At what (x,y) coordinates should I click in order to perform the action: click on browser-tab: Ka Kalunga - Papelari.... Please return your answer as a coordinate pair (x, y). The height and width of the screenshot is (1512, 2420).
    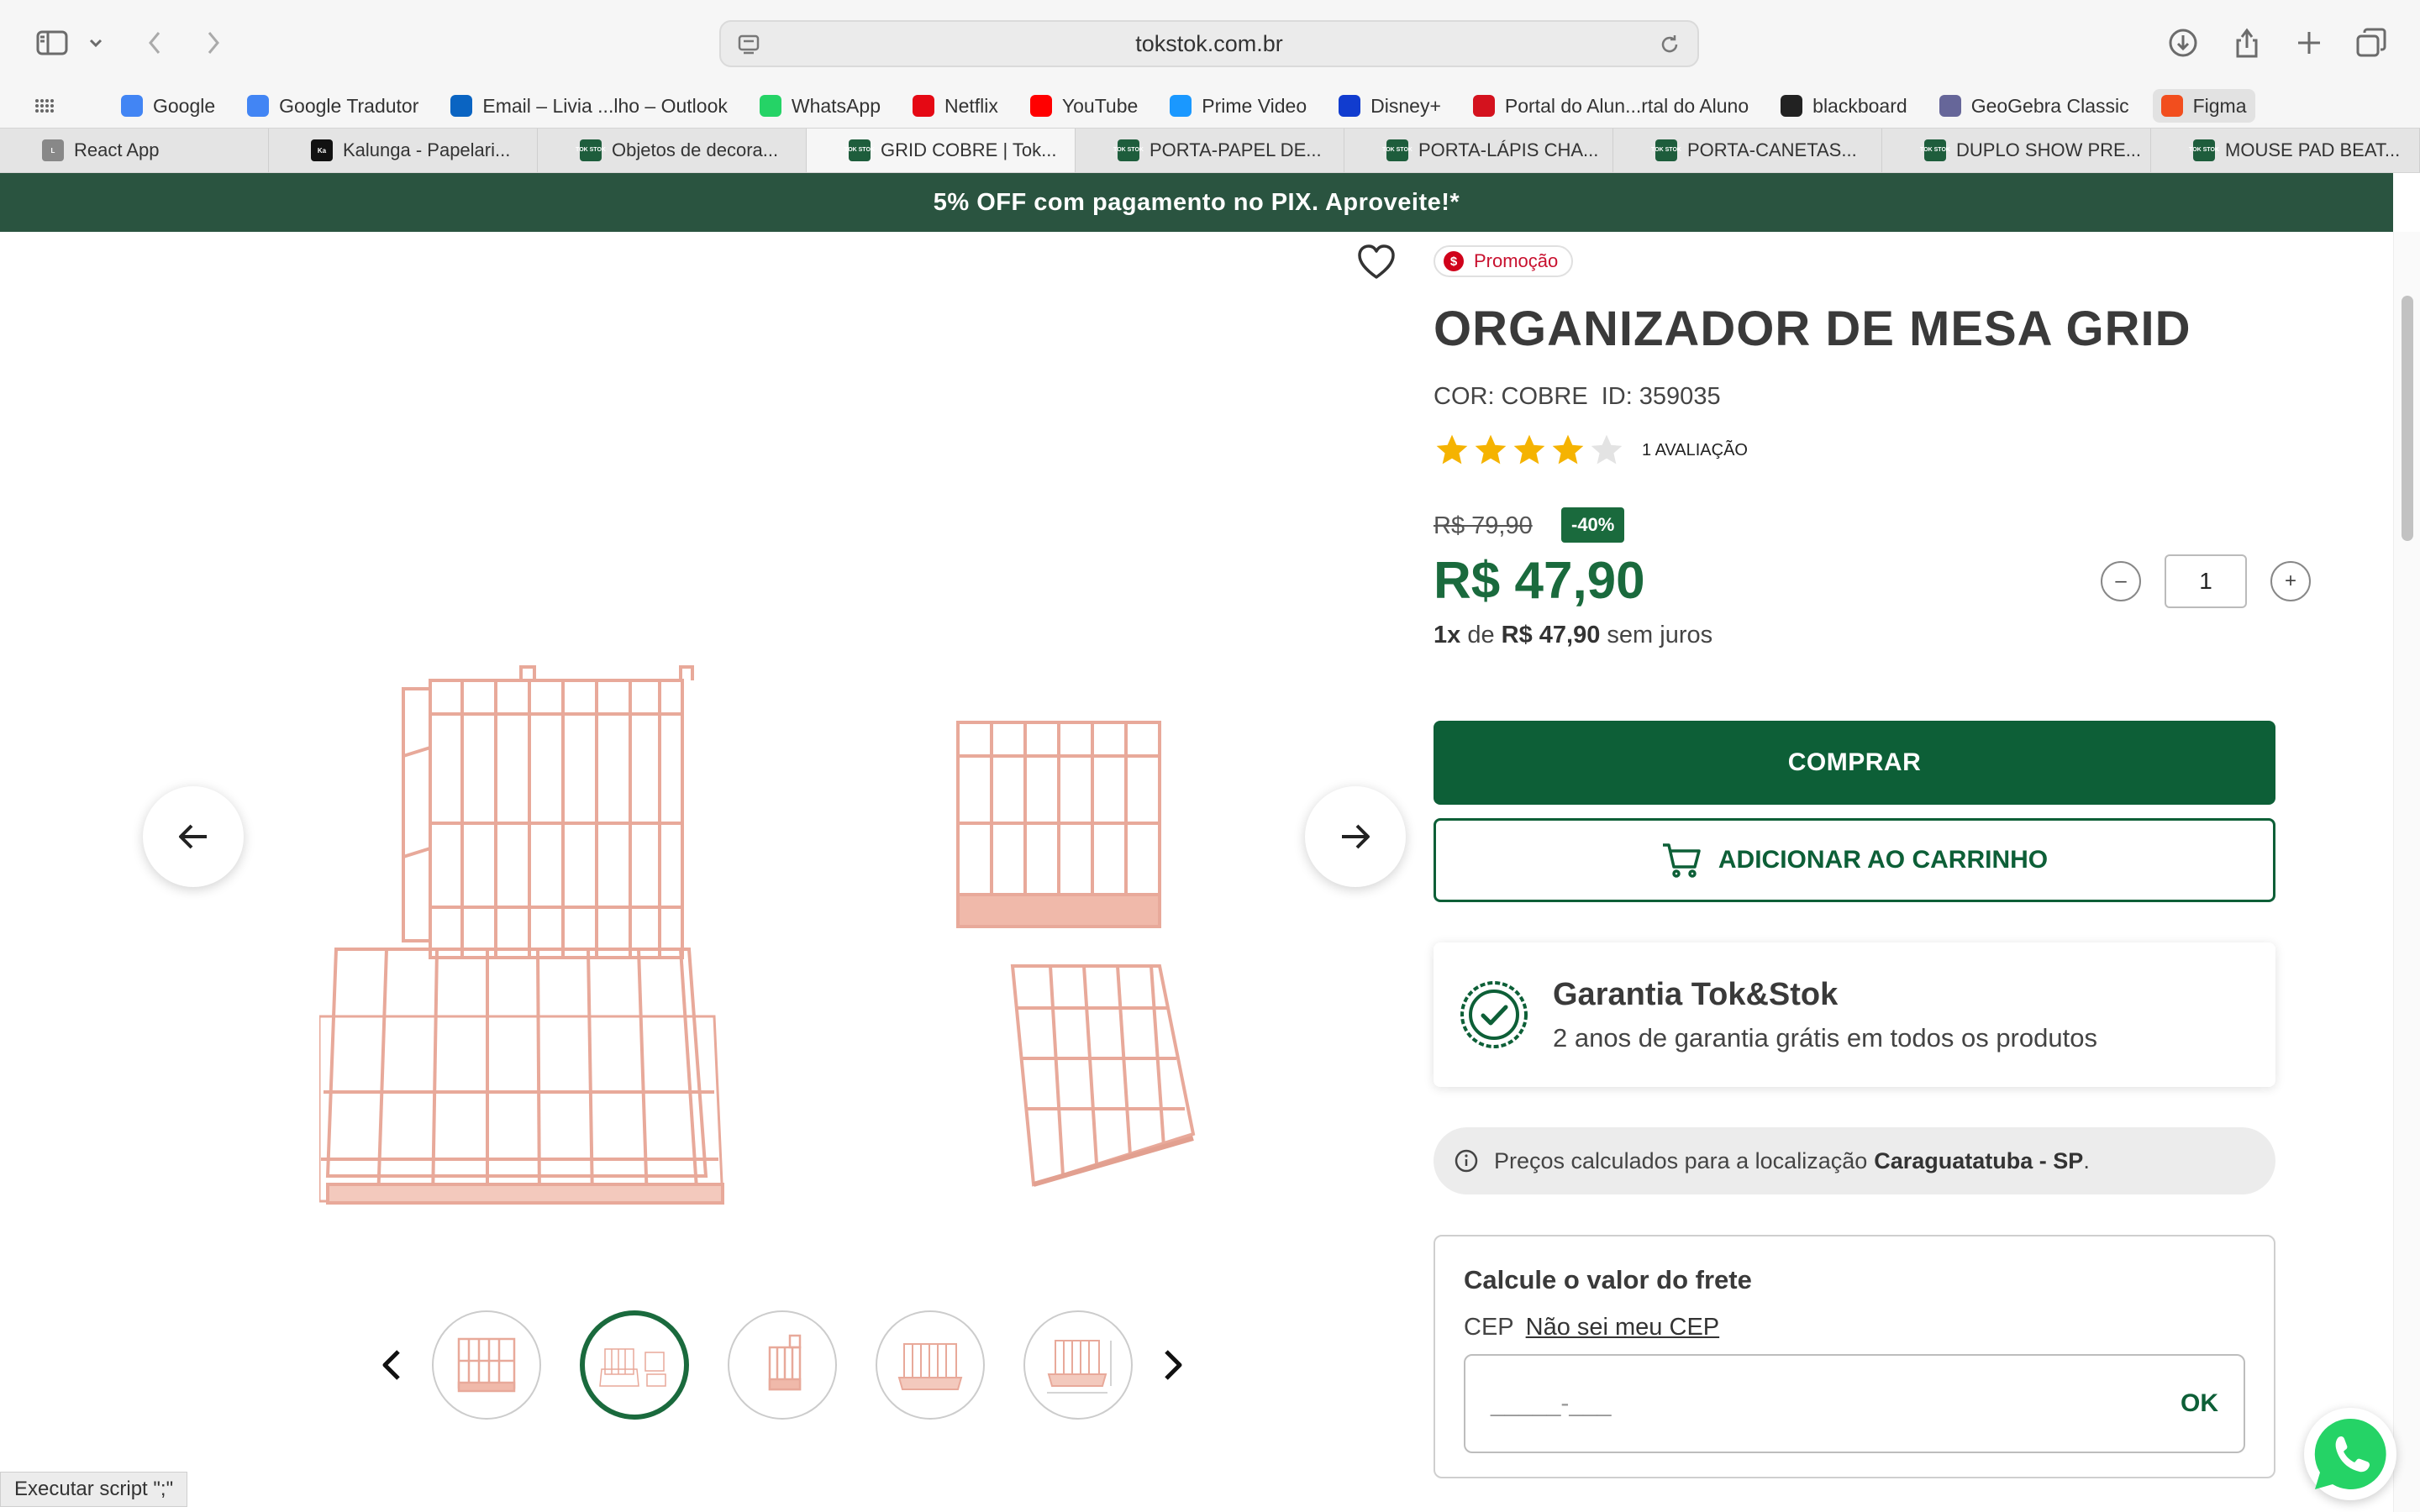
    Looking at the image, I should click on (404, 150).